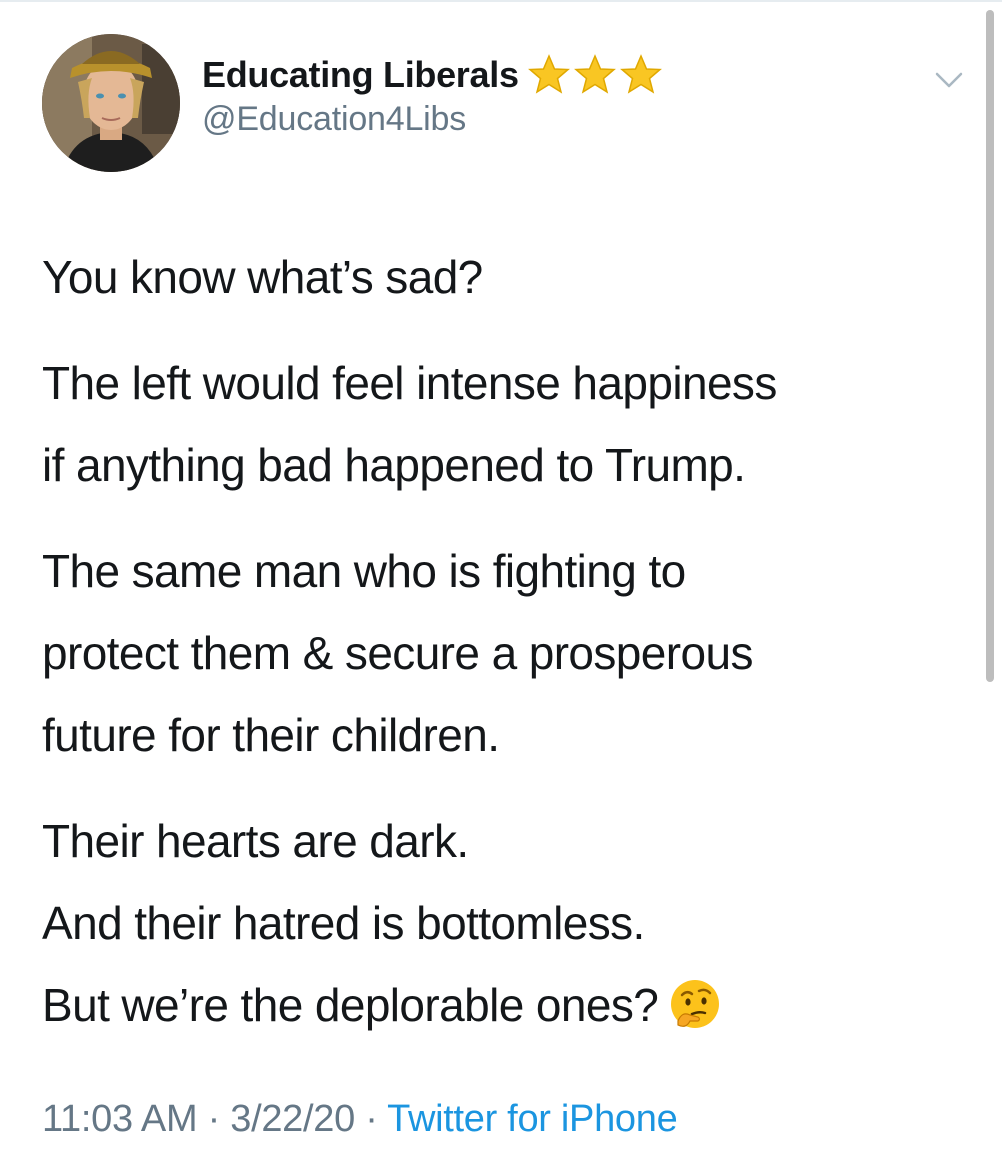 This screenshot has height=1158, width=1002. What do you see at coordinates (990, 346) in the screenshot?
I see `scrollbar` at bounding box center [990, 346].